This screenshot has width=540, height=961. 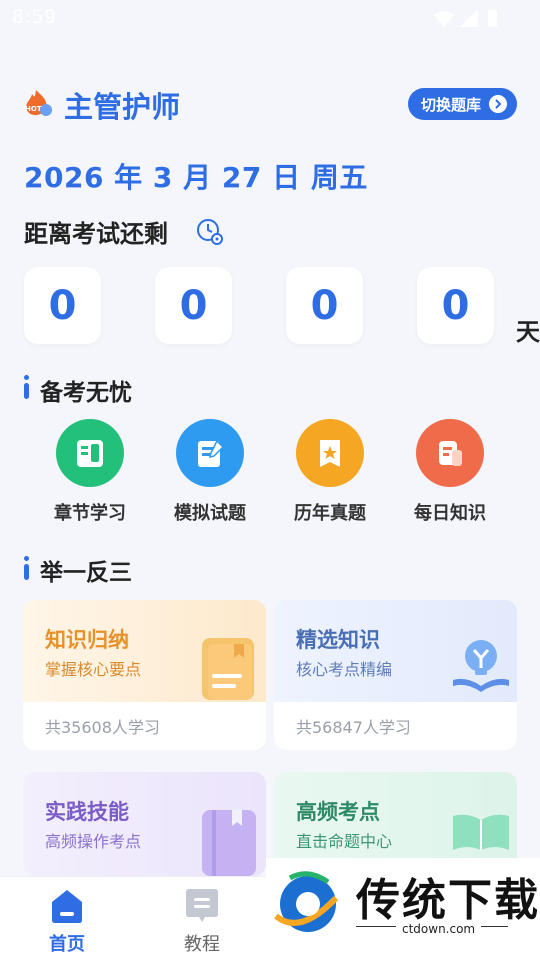 I want to click on tab-tutorial: 教程, so click(x=202, y=921).